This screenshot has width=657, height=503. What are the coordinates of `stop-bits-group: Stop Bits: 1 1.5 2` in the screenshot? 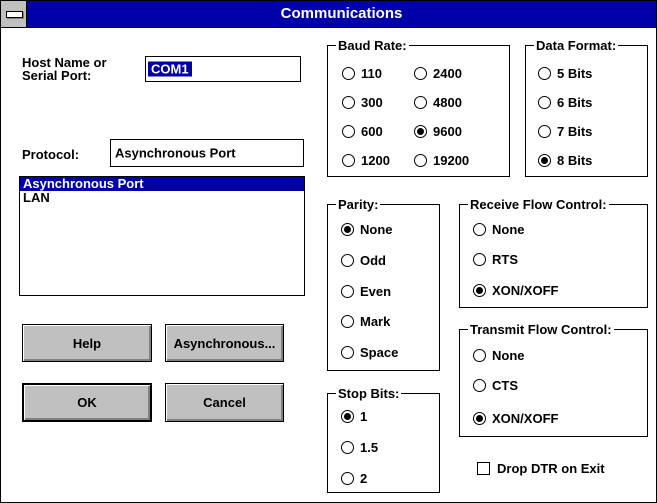 It's located at (383, 439).